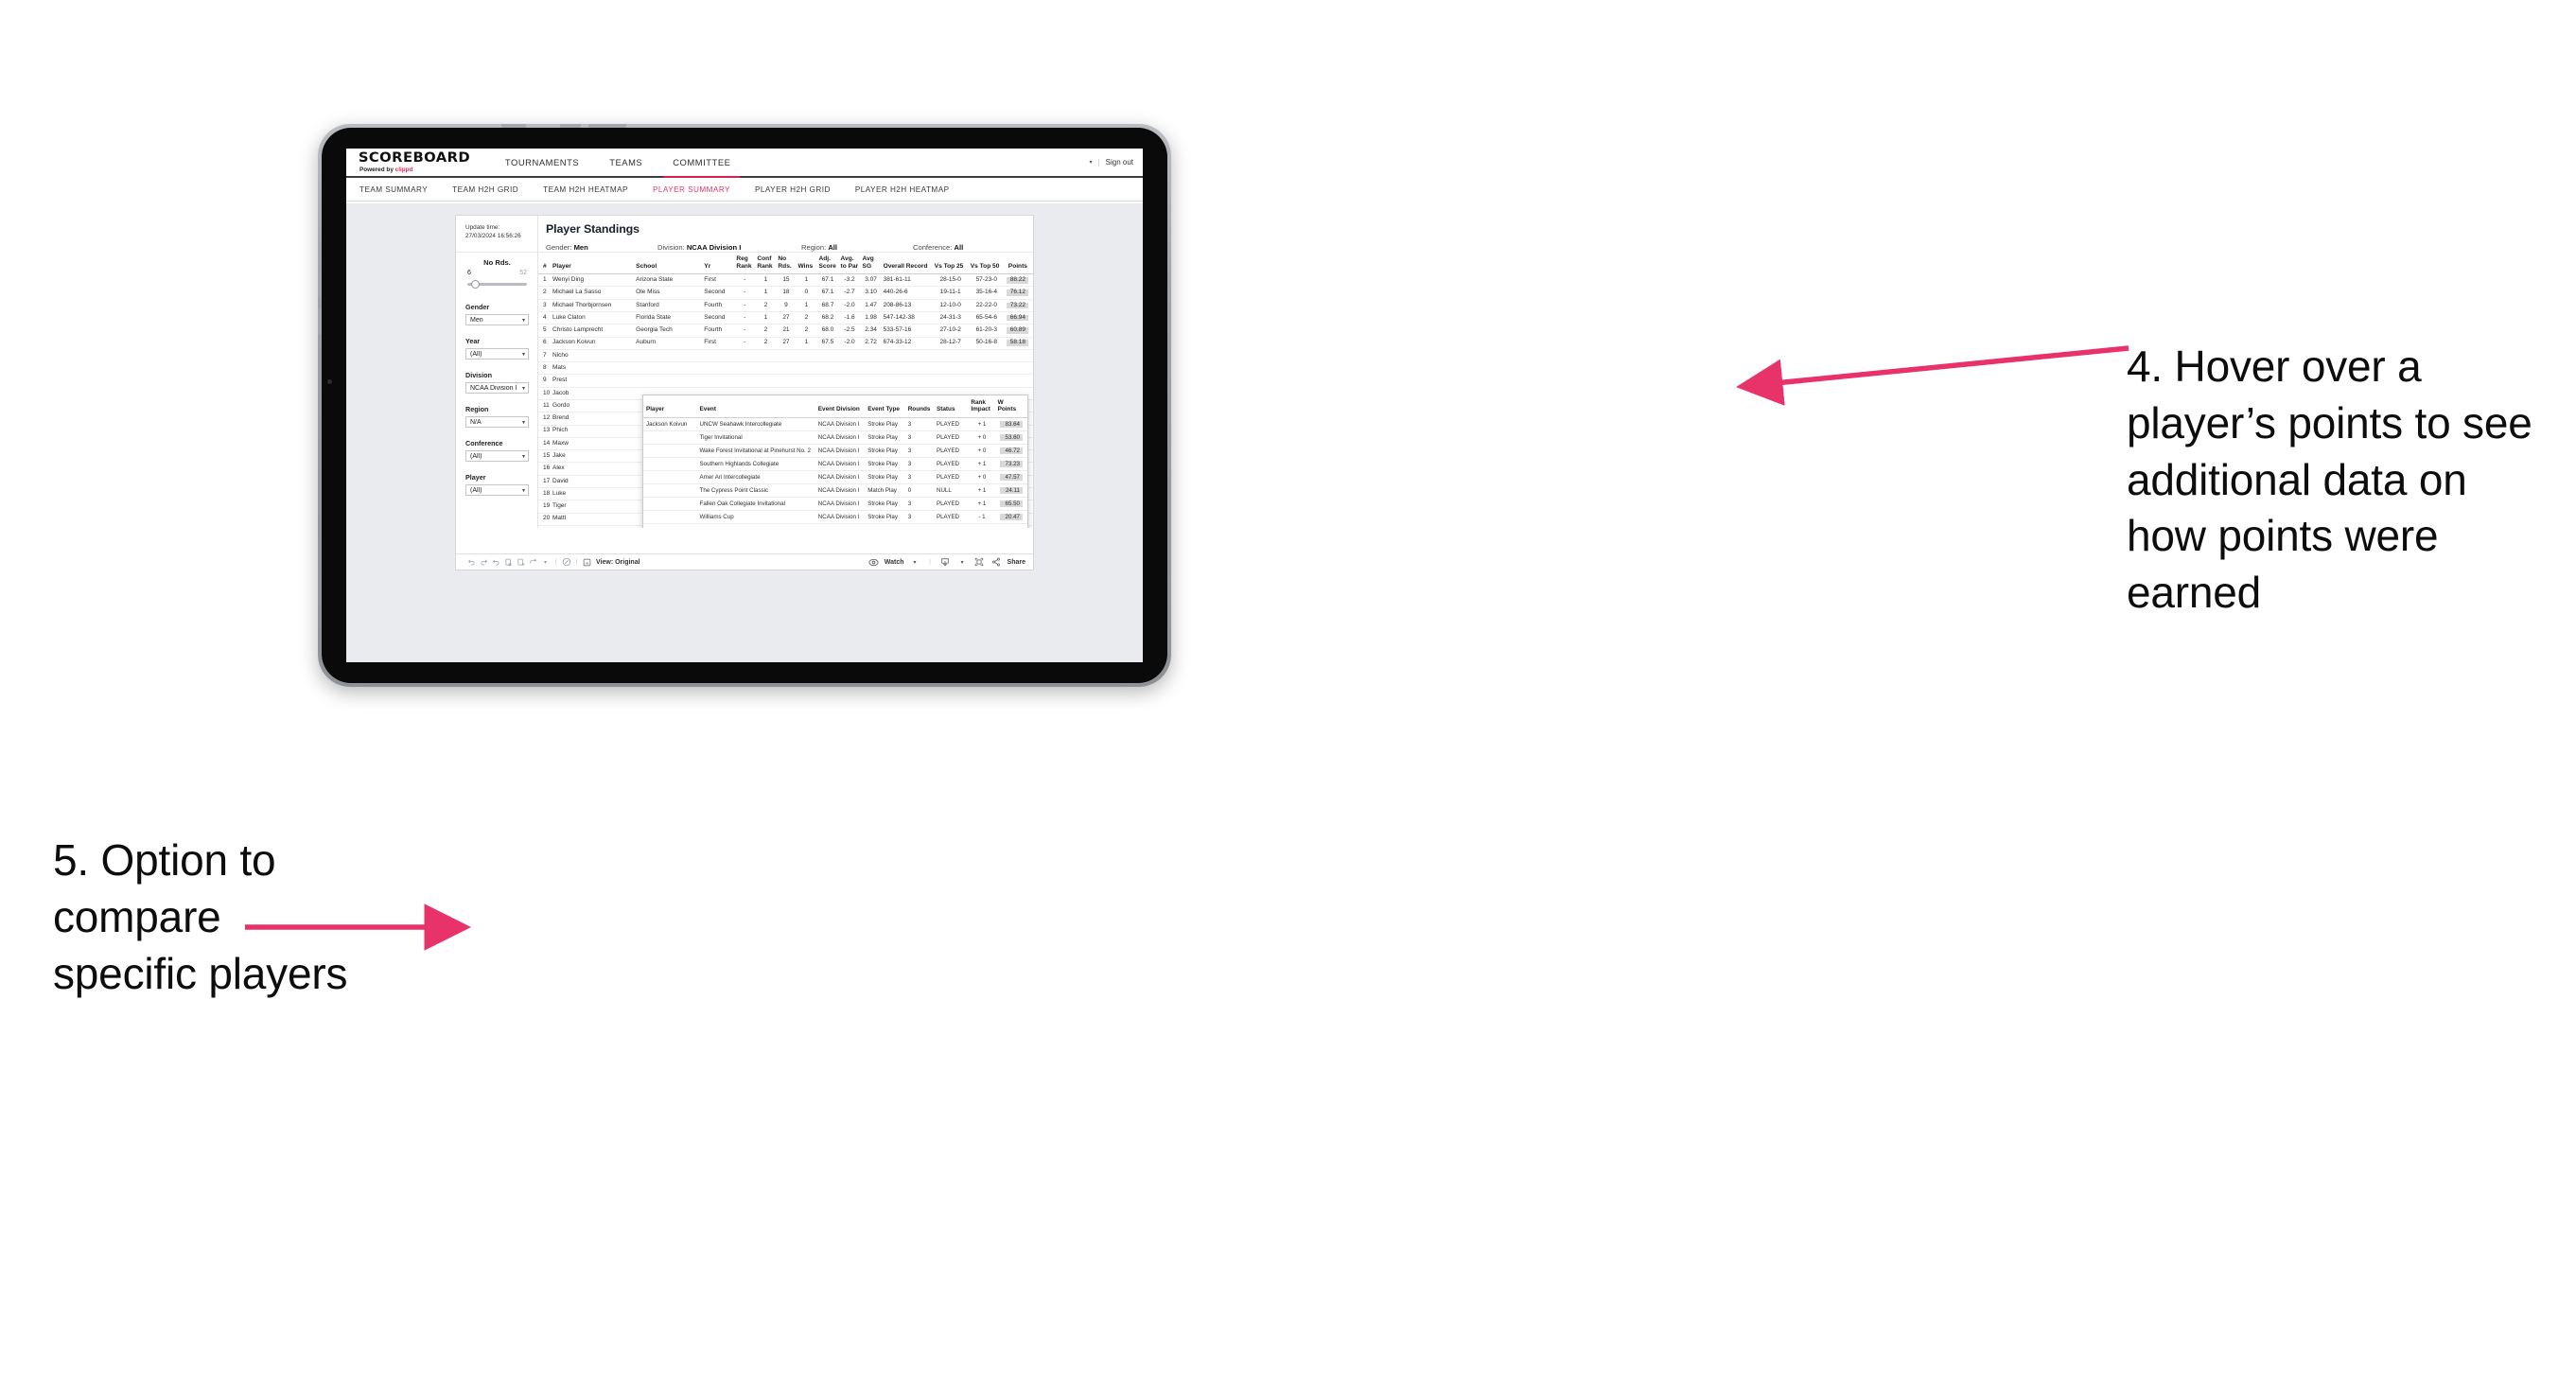  I want to click on filter-conference-select: (All) ▾, so click(497, 456).